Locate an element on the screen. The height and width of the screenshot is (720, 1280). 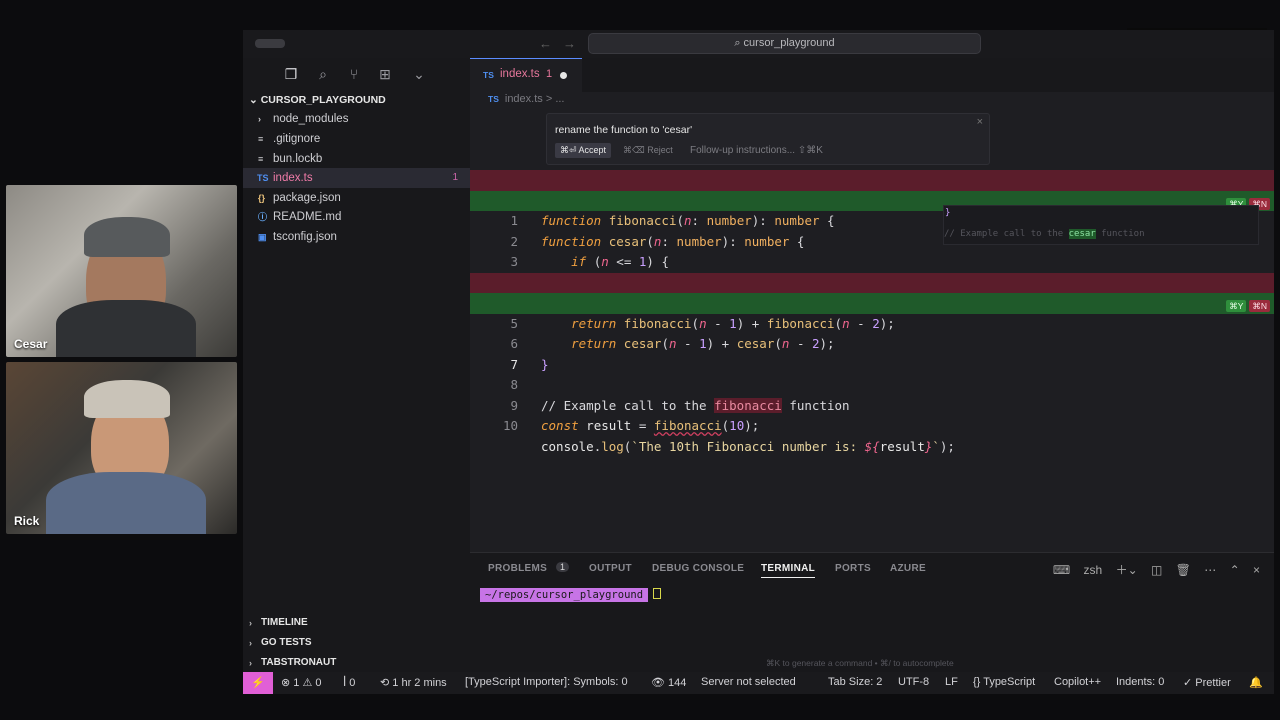
code-line-deleted: function fibonacci(n: number): number { is located at coordinates (872, 199).